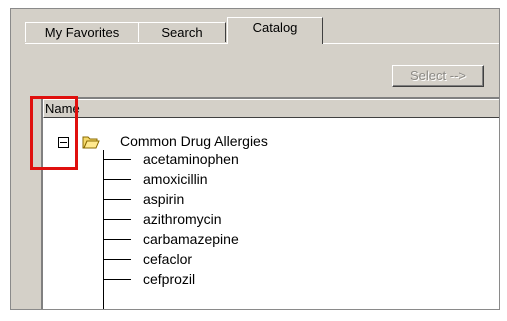 This screenshot has height=321, width=507. Describe the element at coordinates (91, 142) in the screenshot. I see `open-folder-icon` at that location.